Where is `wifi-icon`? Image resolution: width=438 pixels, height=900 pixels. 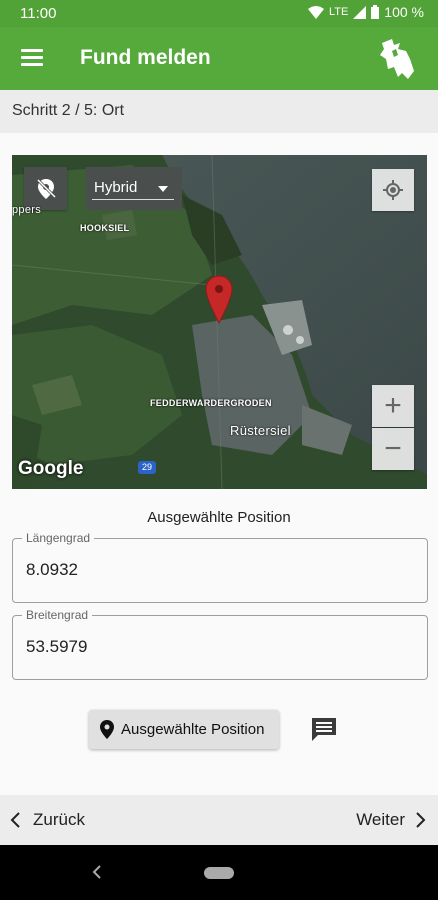
wifi-icon is located at coordinates (315, 12).